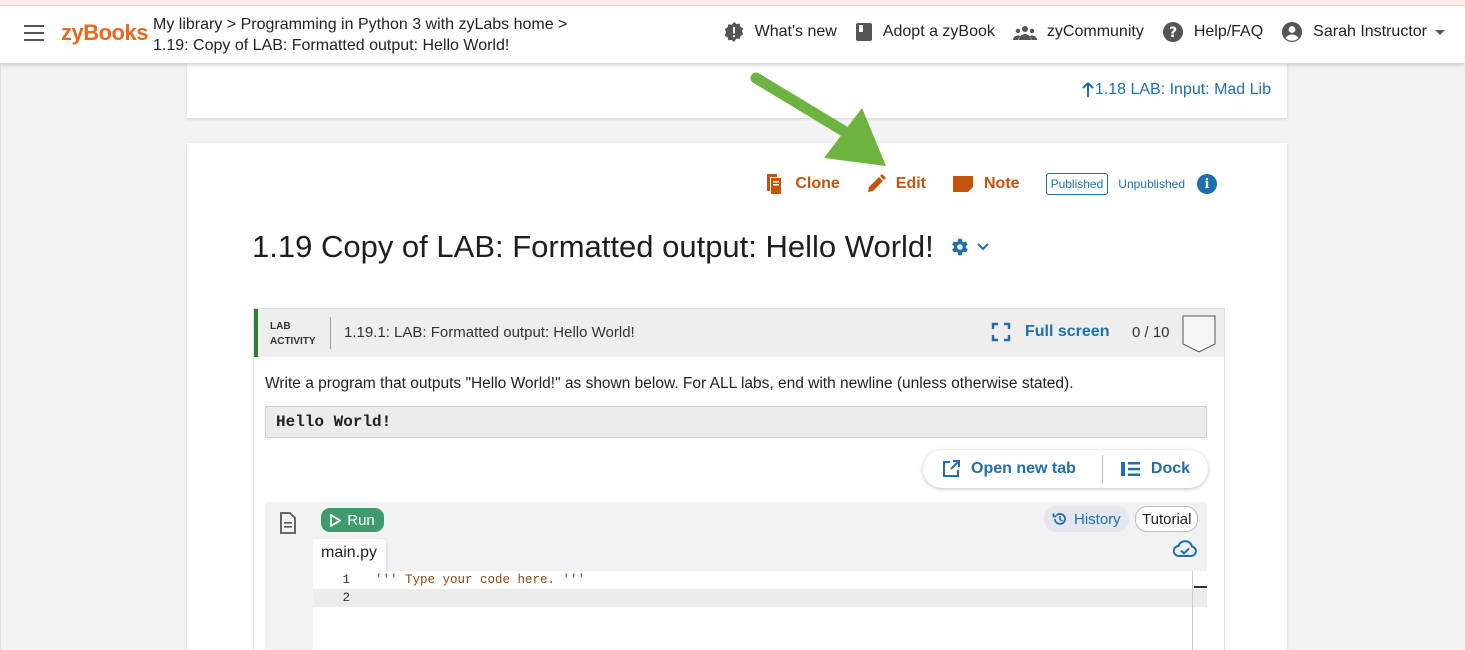 Image resolution: width=1465 pixels, height=650 pixels. I want to click on previous-section-label: 1.18 LAB: Input: Mad Lib, so click(1182, 89).